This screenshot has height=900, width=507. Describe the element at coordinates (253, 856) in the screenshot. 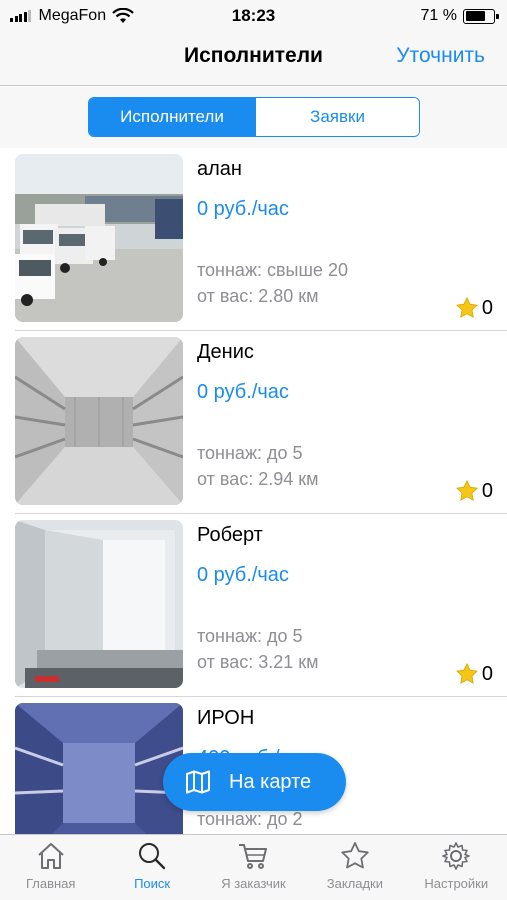

I see `cart-icon` at that location.